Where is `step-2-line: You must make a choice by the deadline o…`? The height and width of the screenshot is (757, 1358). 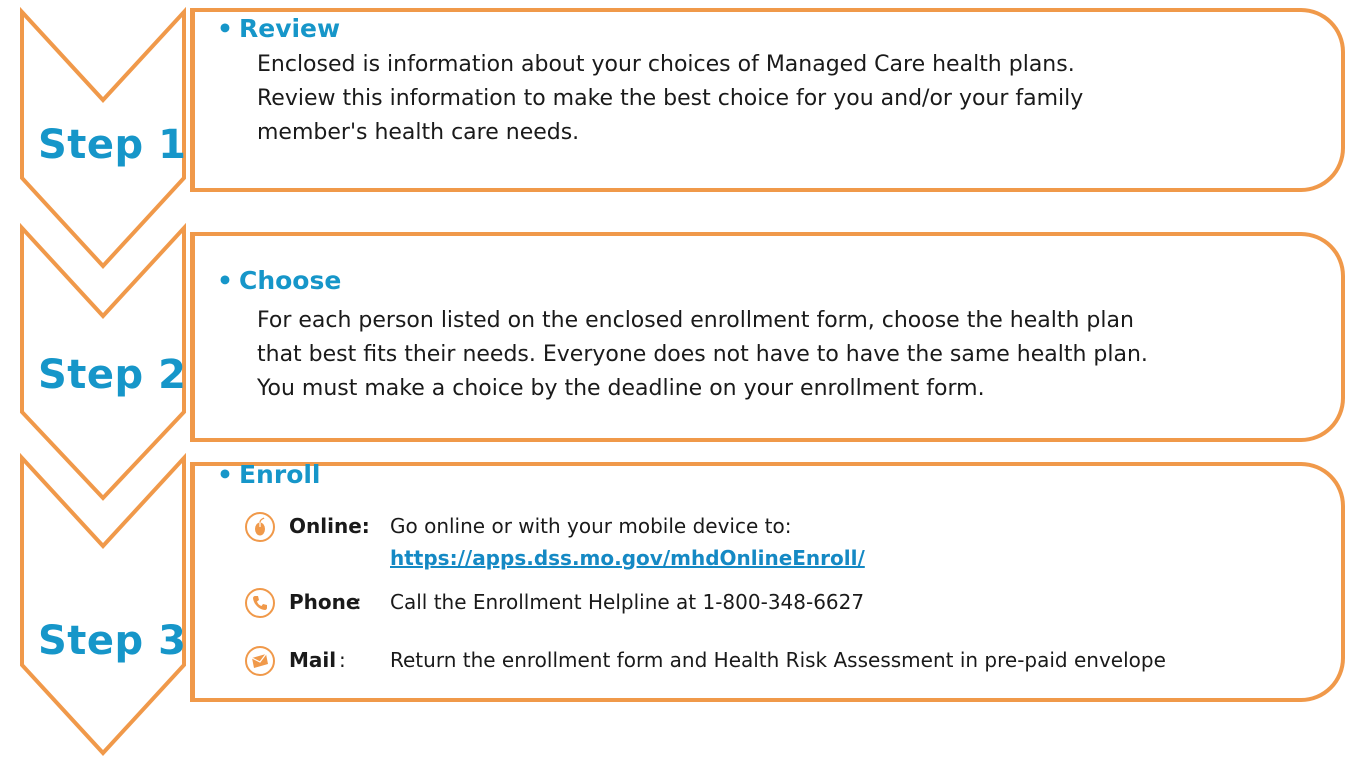 step-2-line: You must make a choice by the deadline o… is located at coordinates (621, 388).